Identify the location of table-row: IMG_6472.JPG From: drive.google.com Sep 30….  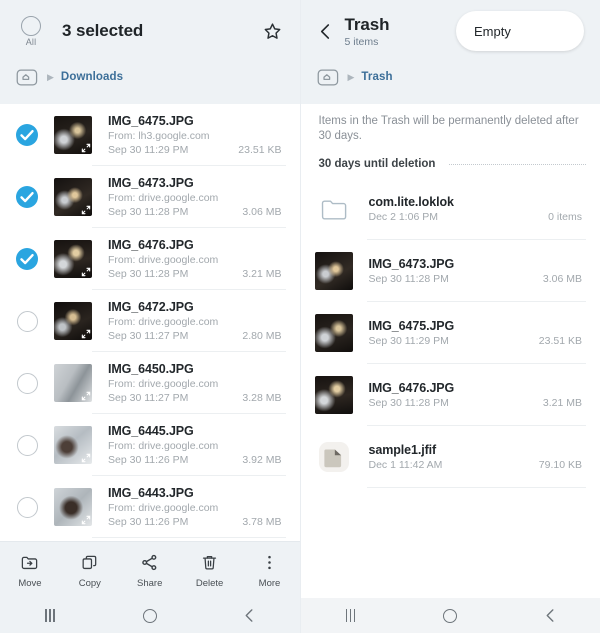
(150, 321).